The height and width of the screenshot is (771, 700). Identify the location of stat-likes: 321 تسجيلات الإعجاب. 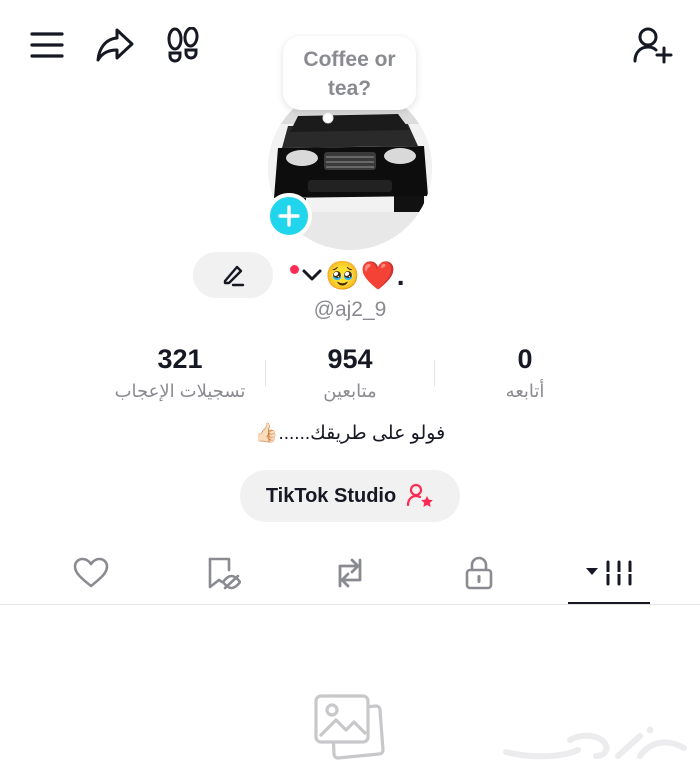
(180, 373).